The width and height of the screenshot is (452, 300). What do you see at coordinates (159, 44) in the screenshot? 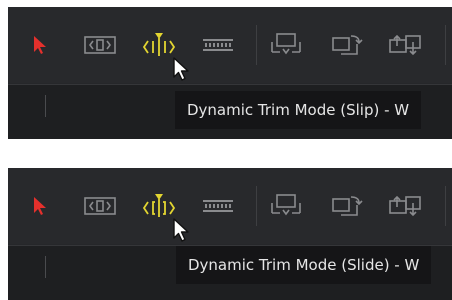
I see `dynamic-trim-slip-icon` at bounding box center [159, 44].